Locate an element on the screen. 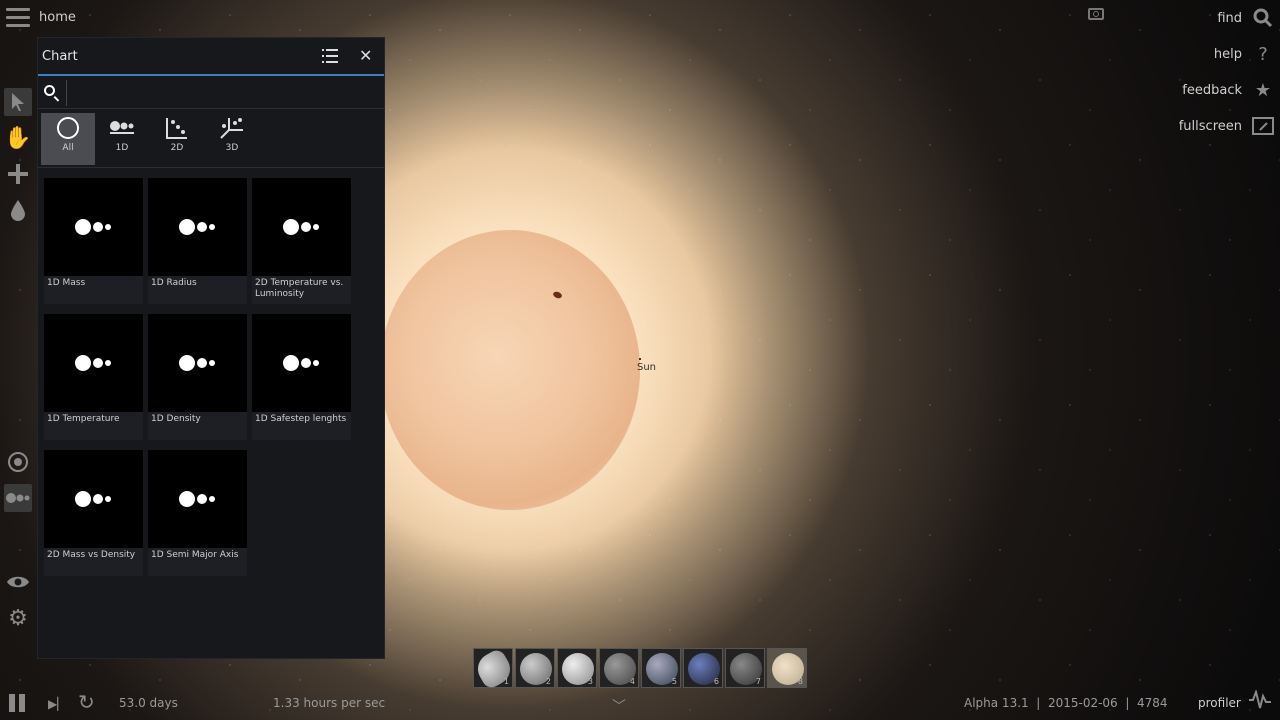 This screenshot has height=720, width=1280. search-row is located at coordinates (212, 92).